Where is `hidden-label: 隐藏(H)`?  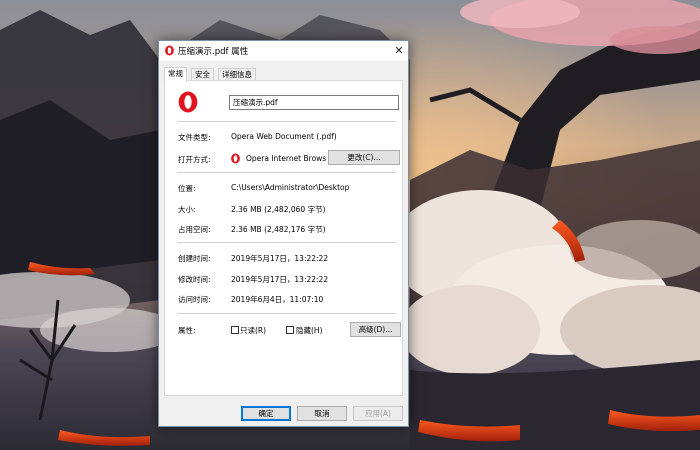
hidden-label: 隐藏(H) is located at coordinates (309, 330).